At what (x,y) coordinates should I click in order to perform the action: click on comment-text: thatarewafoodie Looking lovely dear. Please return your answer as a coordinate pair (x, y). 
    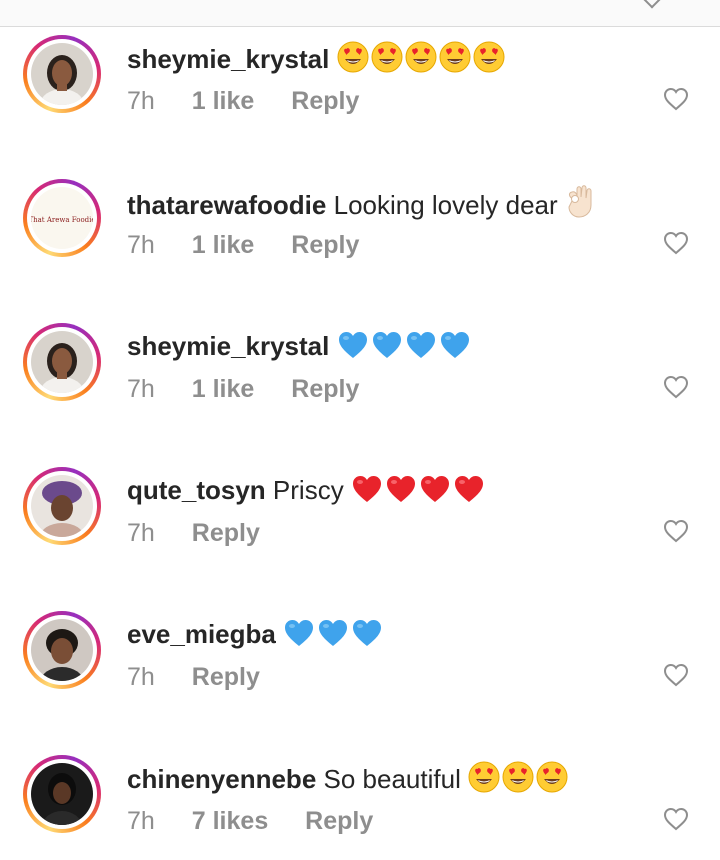
    Looking at the image, I should click on (362, 206).